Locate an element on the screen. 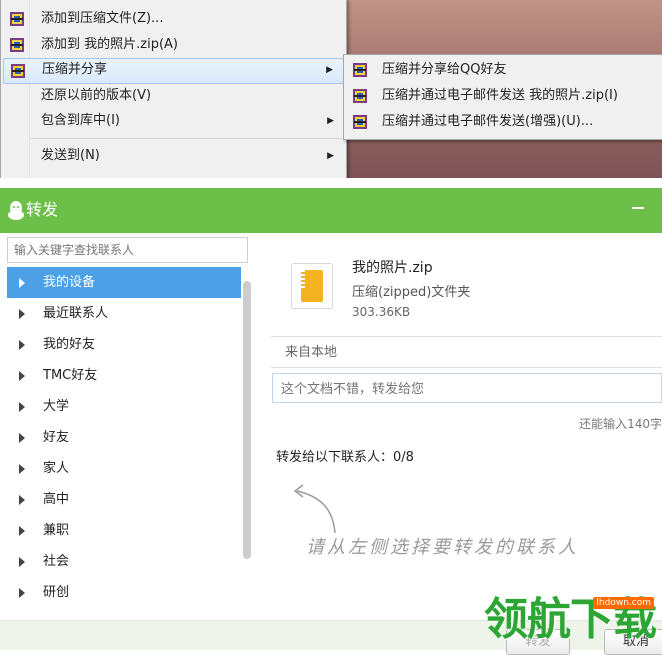 The width and height of the screenshot is (662, 655). group-item-friends: 我的好友 is located at coordinates (124, 344).